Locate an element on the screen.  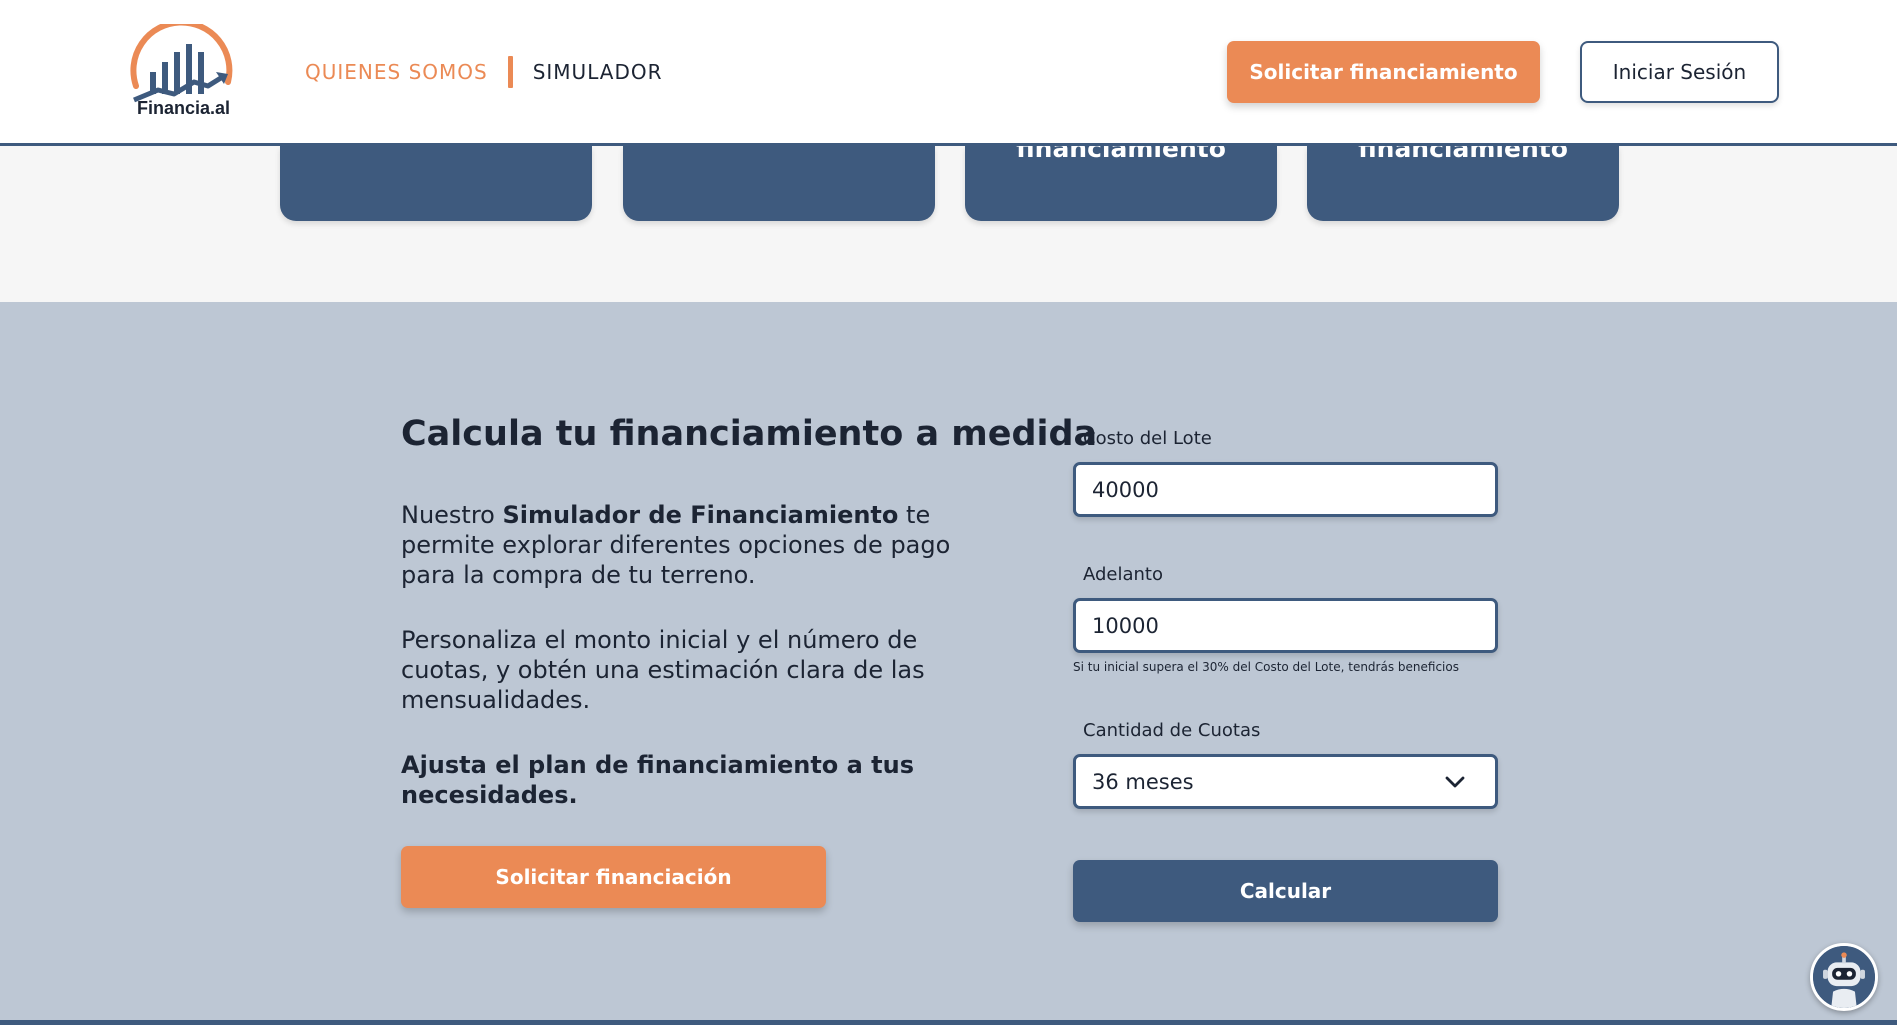
down-payment-label: Adelanto is located at coordinates (1123, 574).